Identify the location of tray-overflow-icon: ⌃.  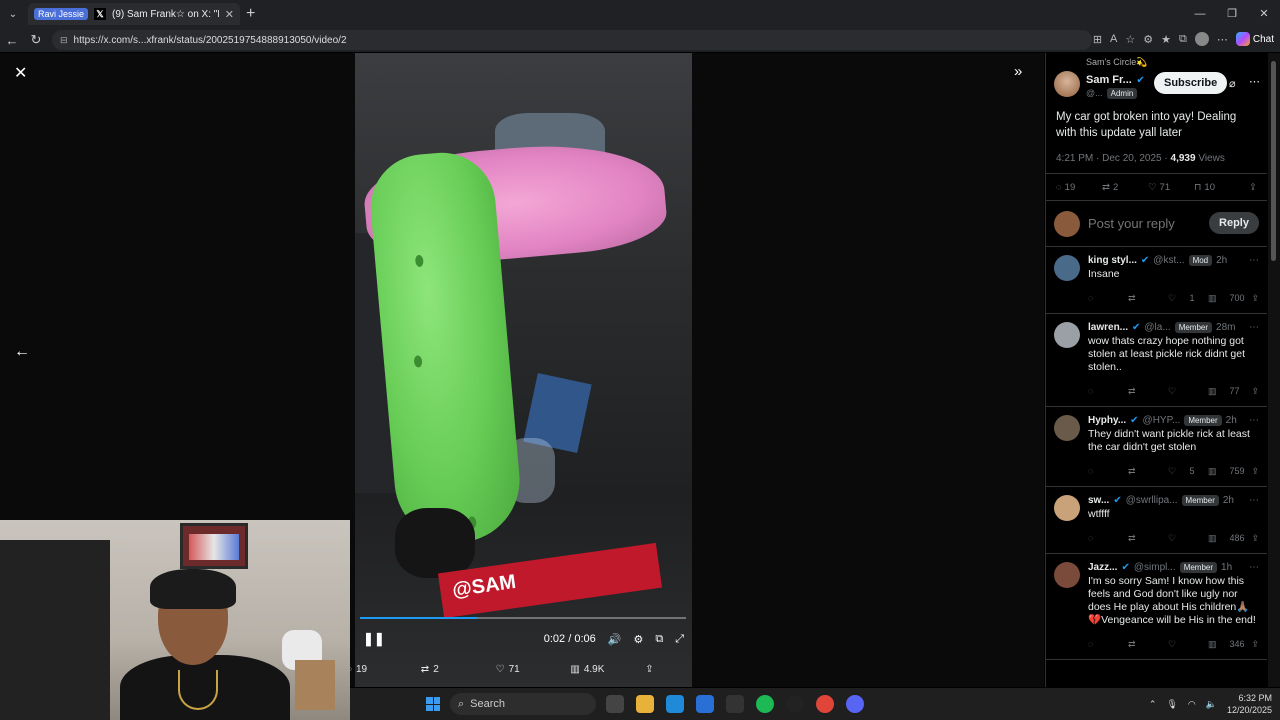
(1153, 704).